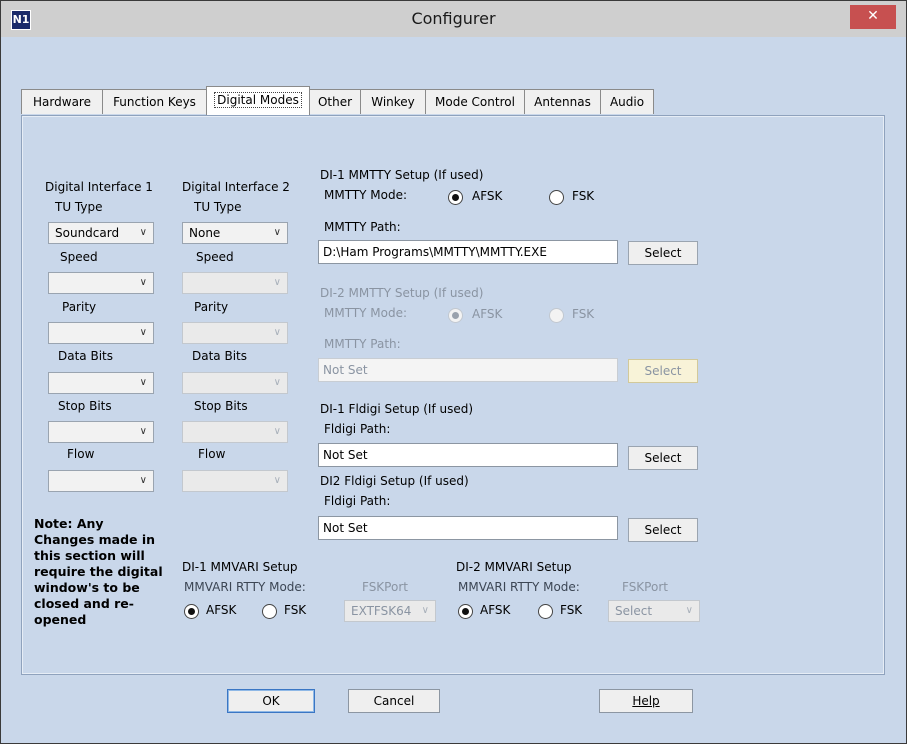 The image size is (907, 744). I want to click on di1-flow-label: Flow, so click(81, 454).